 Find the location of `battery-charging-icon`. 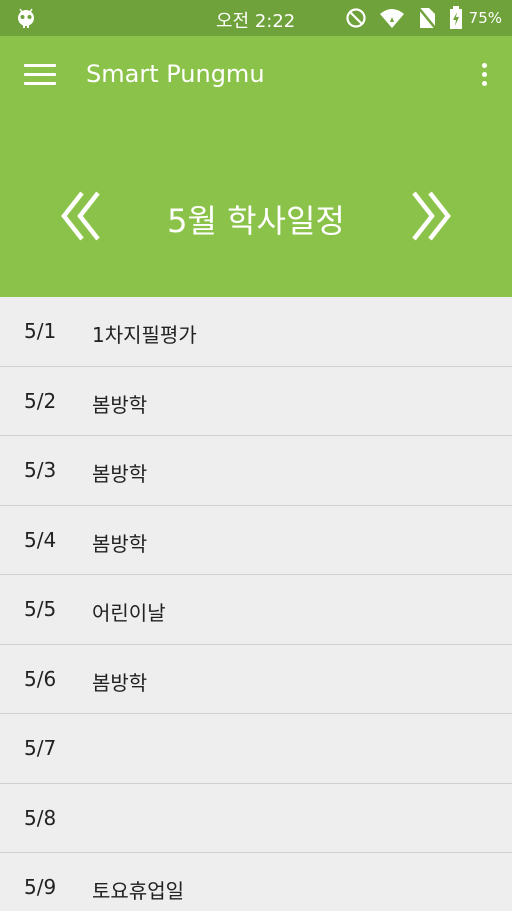

battery-charging-icon is located at coordinates (455, 17).